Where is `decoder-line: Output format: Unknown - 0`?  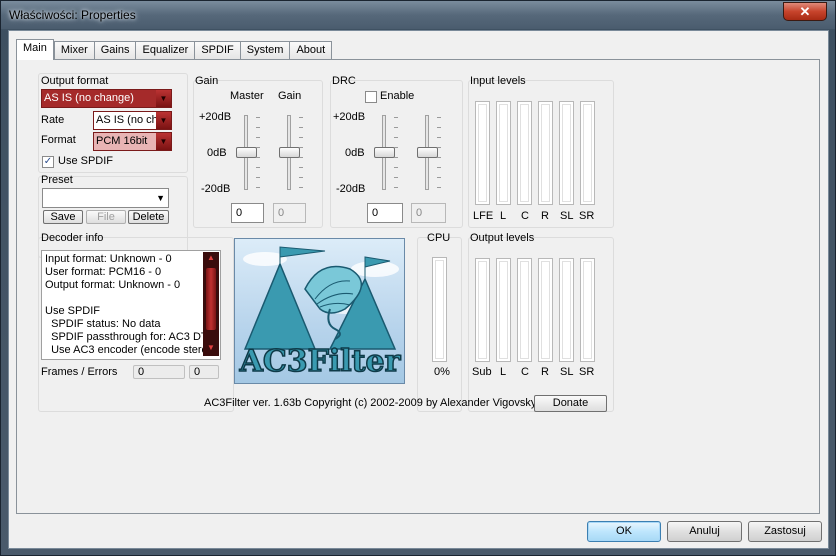 decoder-line: Output format: Unknown - 0 is located at coordinates (113, 285).